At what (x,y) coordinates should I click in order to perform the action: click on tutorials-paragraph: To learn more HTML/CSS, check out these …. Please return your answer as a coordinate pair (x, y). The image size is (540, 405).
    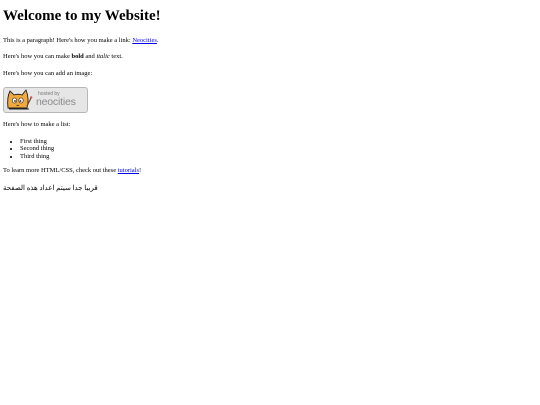
    Looking at the image, I should click on (271, 171).